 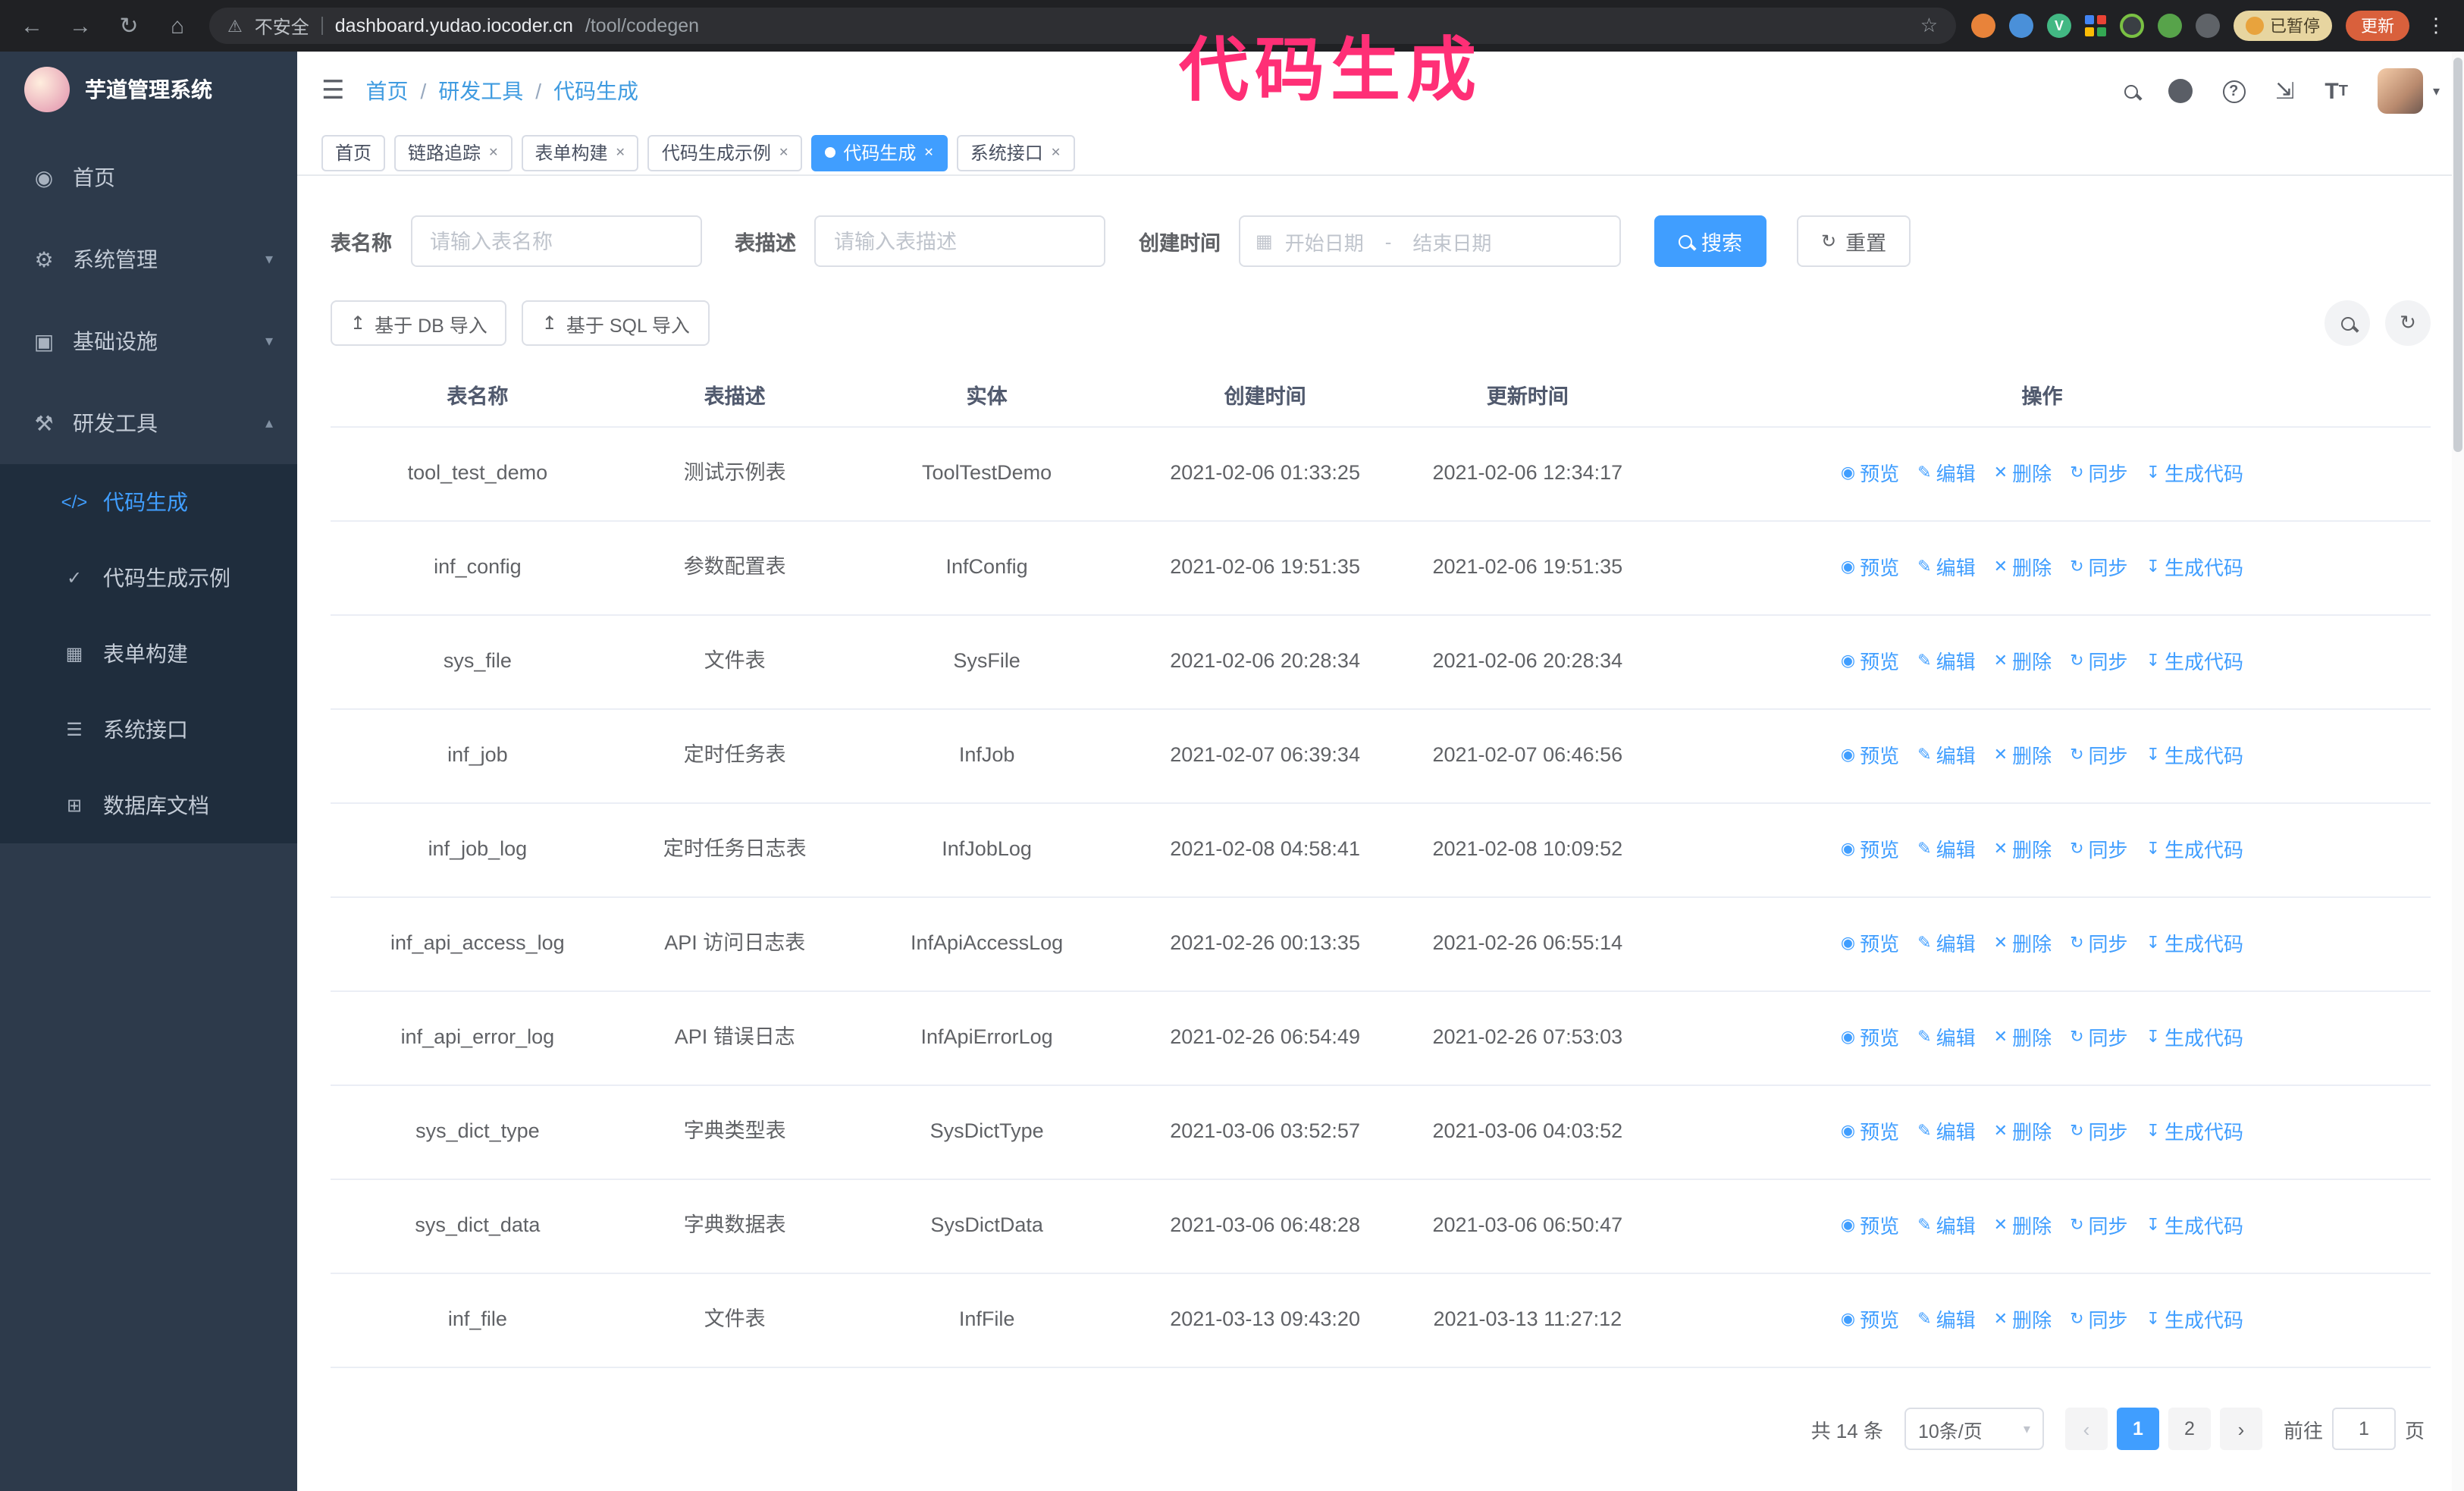 What do you see at coordinates (1016, 152) in the screenshot?
I see `tab-system-api: 系统接口 ✕` at bounding box center [1016, 152].